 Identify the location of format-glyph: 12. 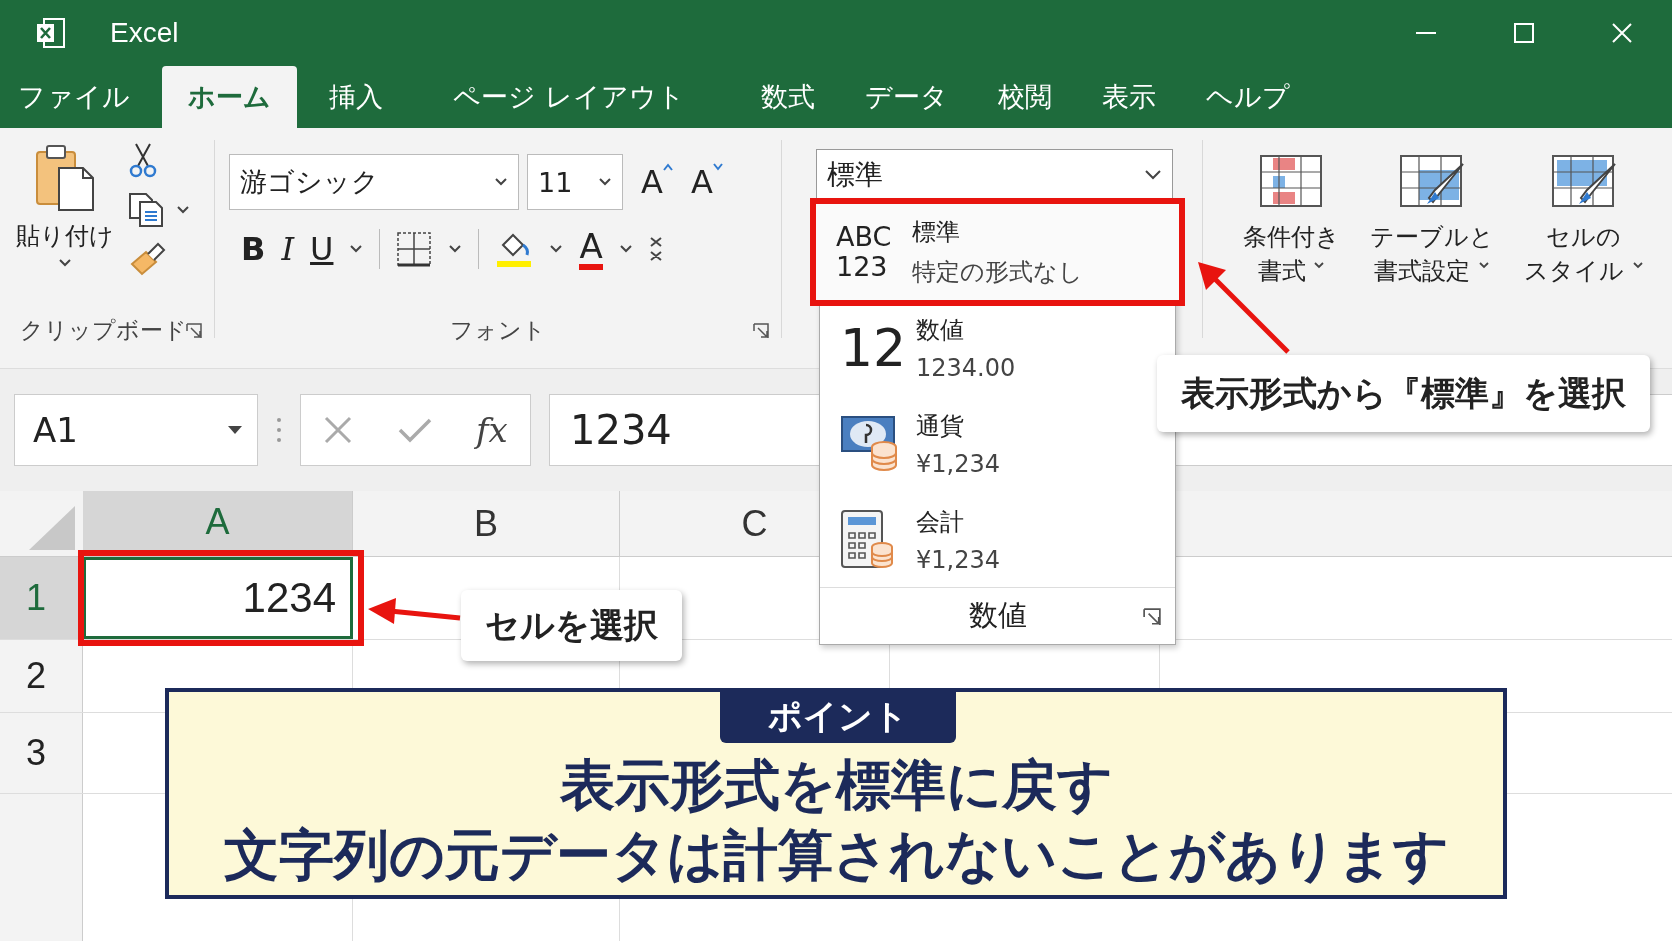
(873, 348).